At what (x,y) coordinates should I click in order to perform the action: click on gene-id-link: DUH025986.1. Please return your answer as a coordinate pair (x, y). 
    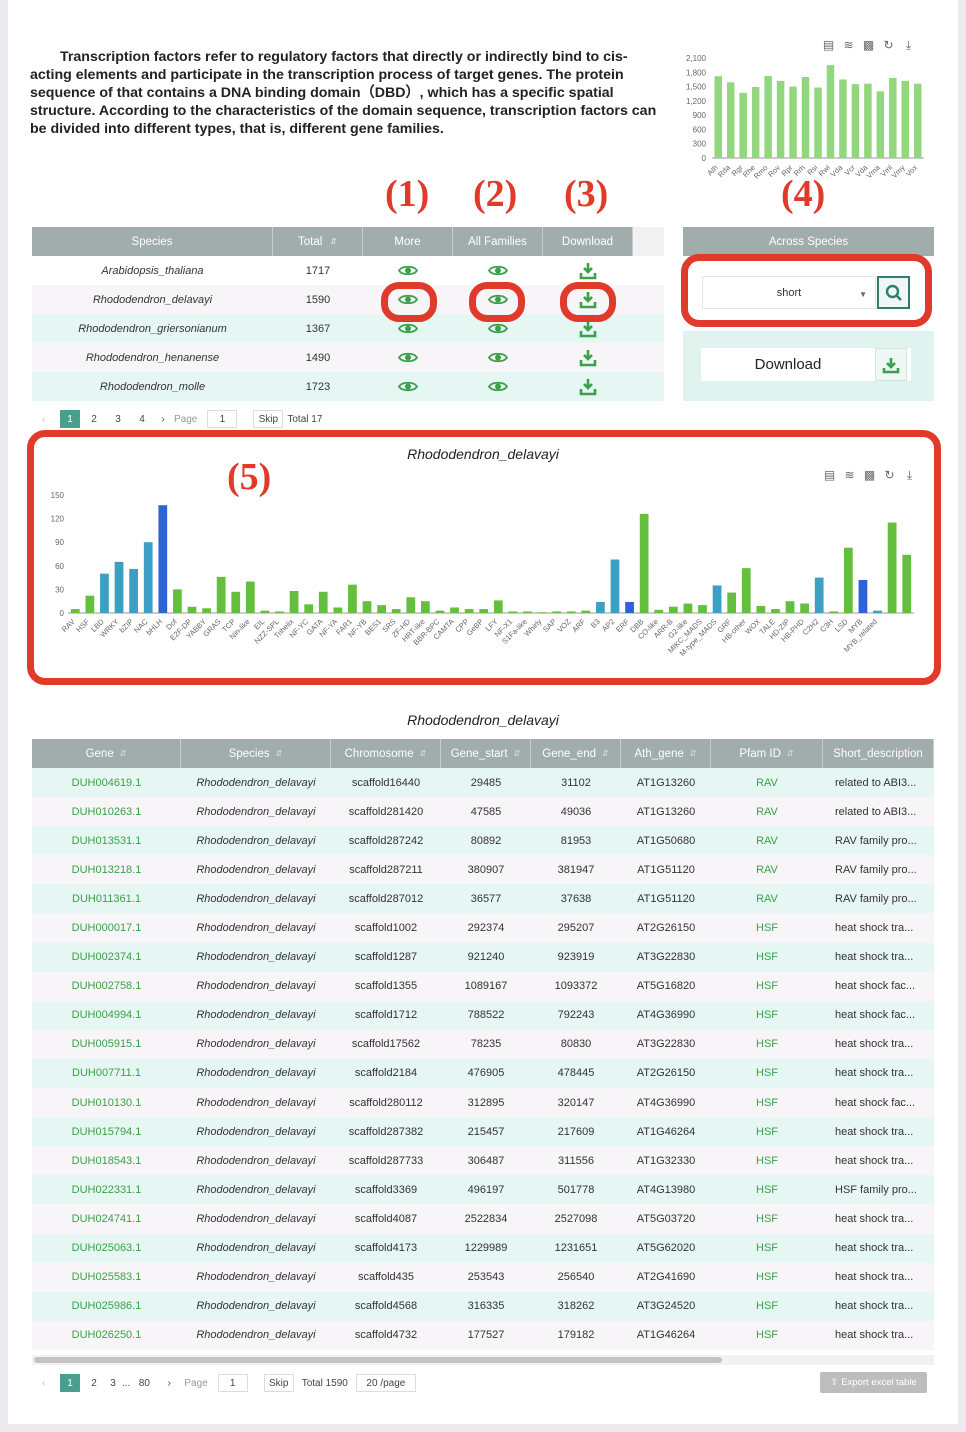
    Looking at the image, I should click on (106, 1306).